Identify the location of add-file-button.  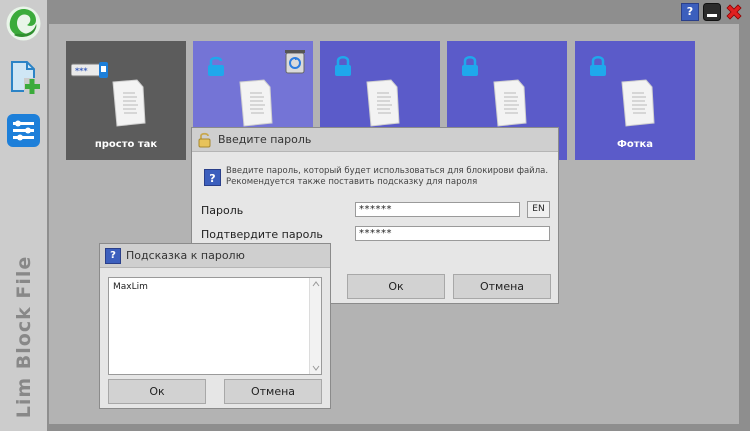
(23, 76).